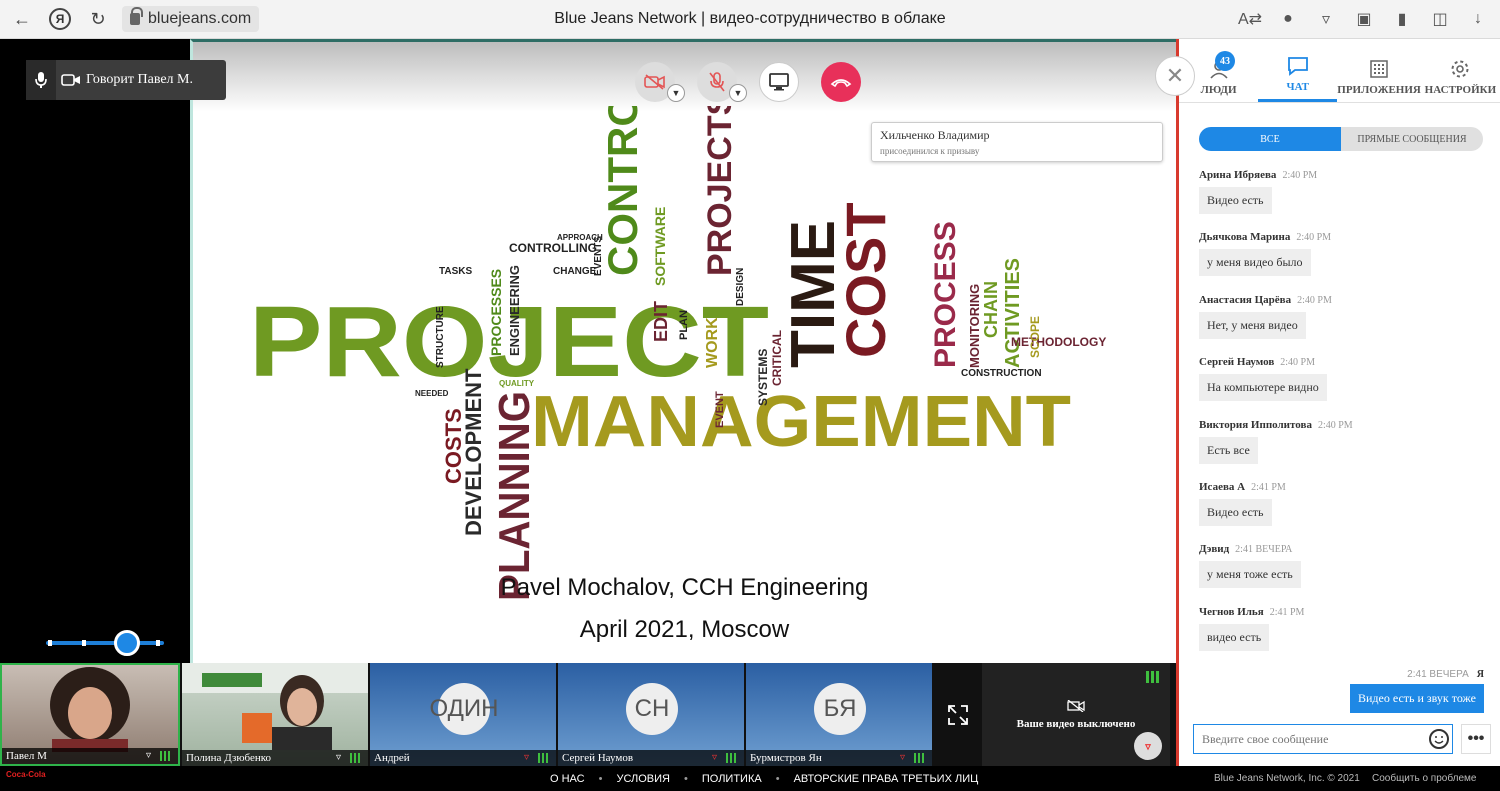 The image size is (1500, 791). I want to click on participant-tile: Павел М ▿, so click(90, 714).